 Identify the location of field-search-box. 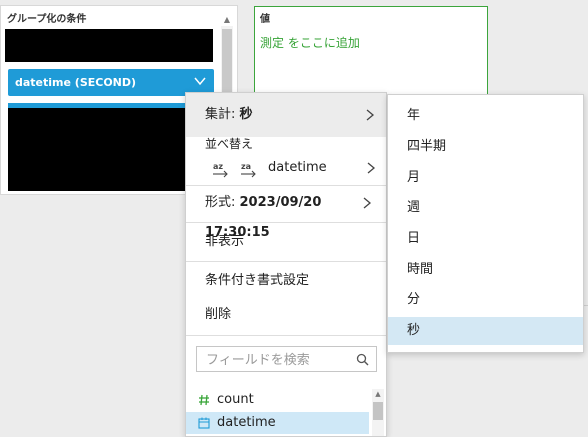
(286, 359).